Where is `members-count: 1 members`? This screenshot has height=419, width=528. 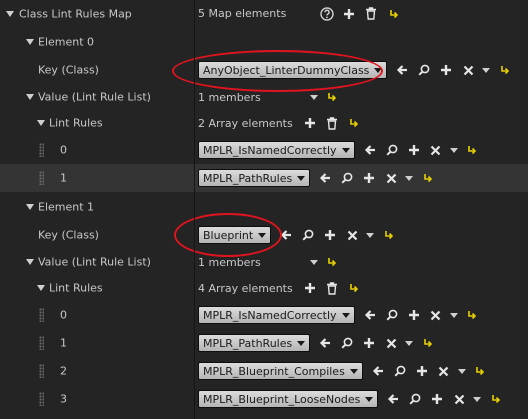
members-count: 1 members is located at coordinates (229, 97).